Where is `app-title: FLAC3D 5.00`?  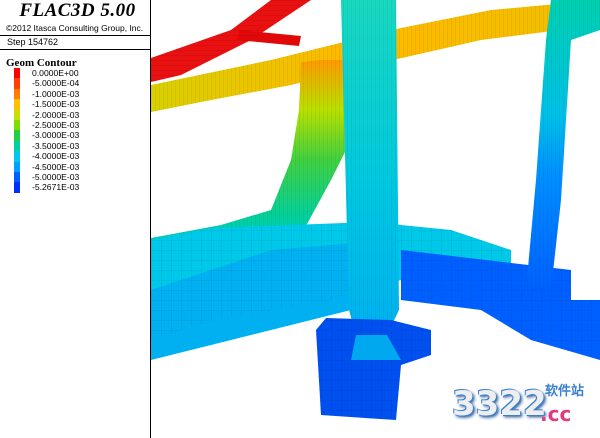 app-title: FLAC3D 5.00 is located at coordinates (77, 10).